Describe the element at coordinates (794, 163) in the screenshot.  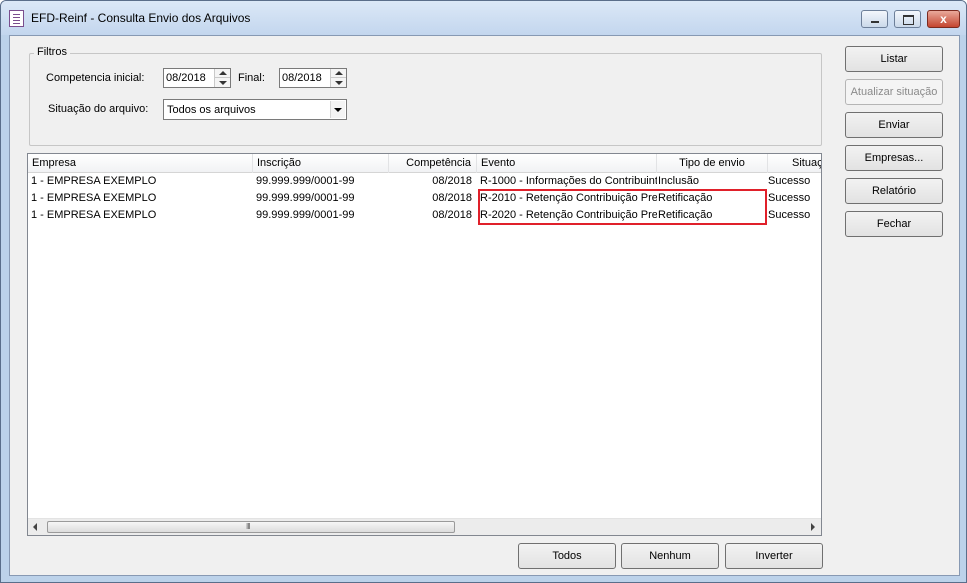
I see `column-situacao: Situaç` at that location.